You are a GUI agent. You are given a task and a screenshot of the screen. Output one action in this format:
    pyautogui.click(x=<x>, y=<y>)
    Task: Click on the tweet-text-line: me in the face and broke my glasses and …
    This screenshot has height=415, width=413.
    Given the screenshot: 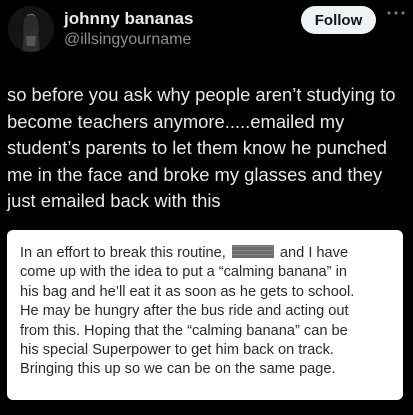 What is the action you would take?
    pyautogui.click(x=195, y=174)
    